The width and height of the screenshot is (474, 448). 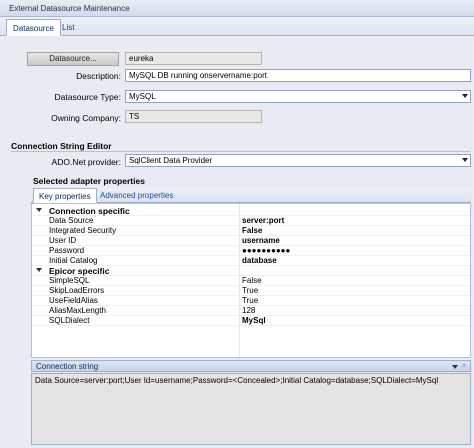 What do you see at coordinates (298, 160) in the screenshot?
I see `ado-provider-select: SqlClient Data Provider` at bounding box center [298, 160].